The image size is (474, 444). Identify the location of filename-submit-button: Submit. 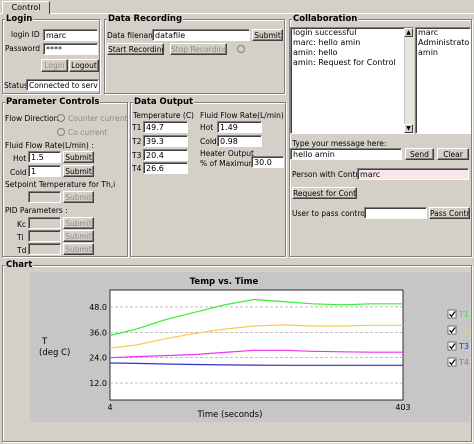
(267, 35).